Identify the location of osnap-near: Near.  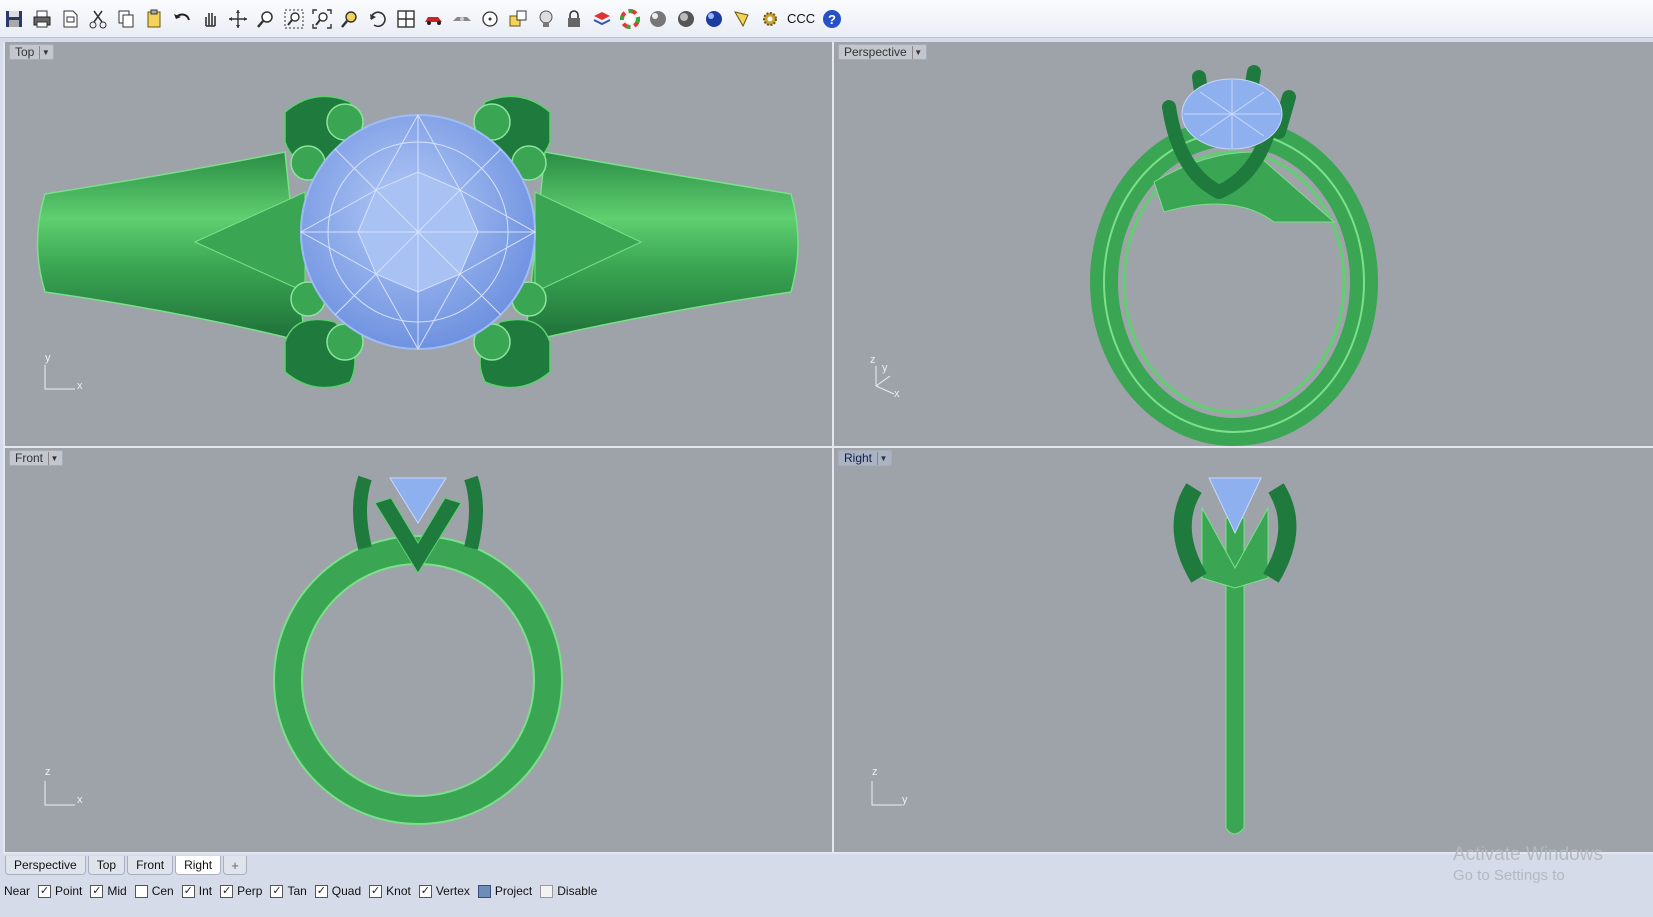
(17, 891).